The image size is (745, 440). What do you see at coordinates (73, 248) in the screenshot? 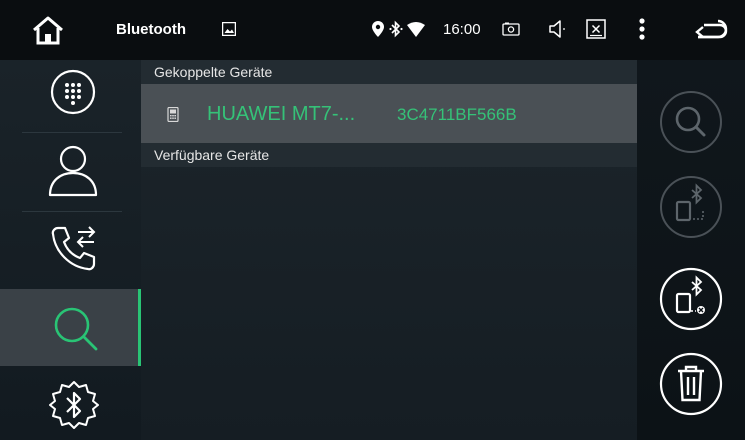
I see `call-transfer-icon` at bounding box center [73, 248].